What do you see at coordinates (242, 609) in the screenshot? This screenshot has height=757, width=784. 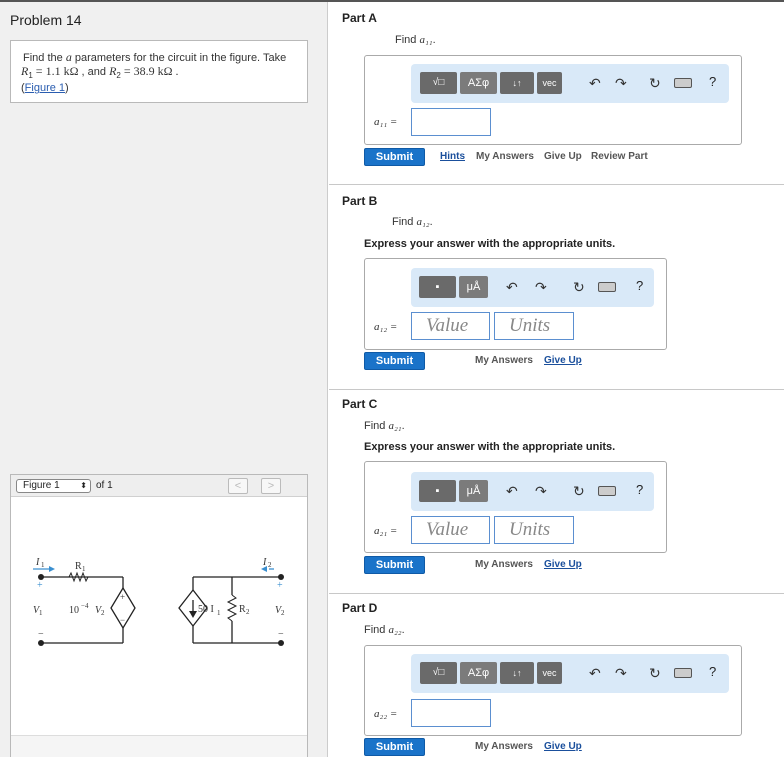 I see `label-r2: R` at bounding box center [242, 609].